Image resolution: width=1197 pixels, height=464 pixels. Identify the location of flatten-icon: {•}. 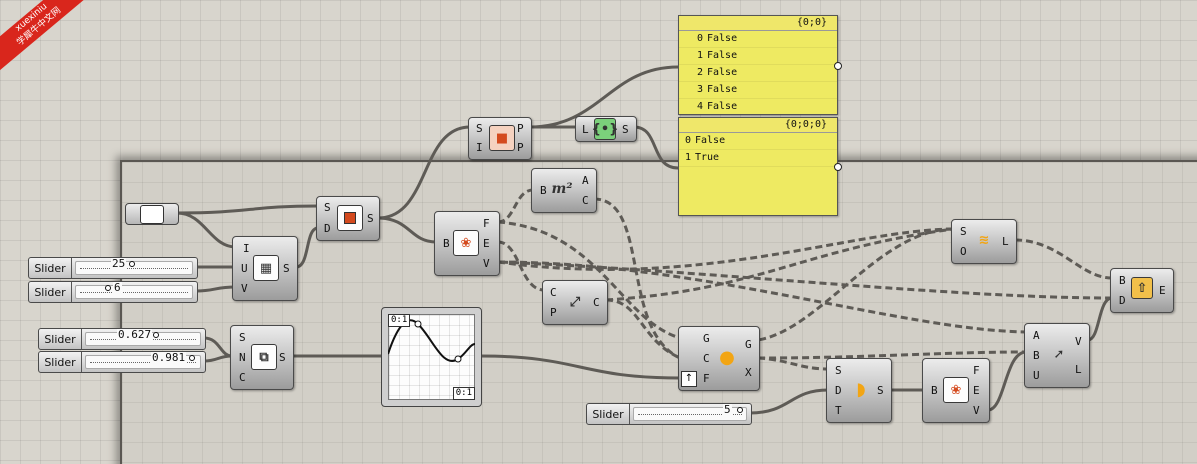
(605, 129).